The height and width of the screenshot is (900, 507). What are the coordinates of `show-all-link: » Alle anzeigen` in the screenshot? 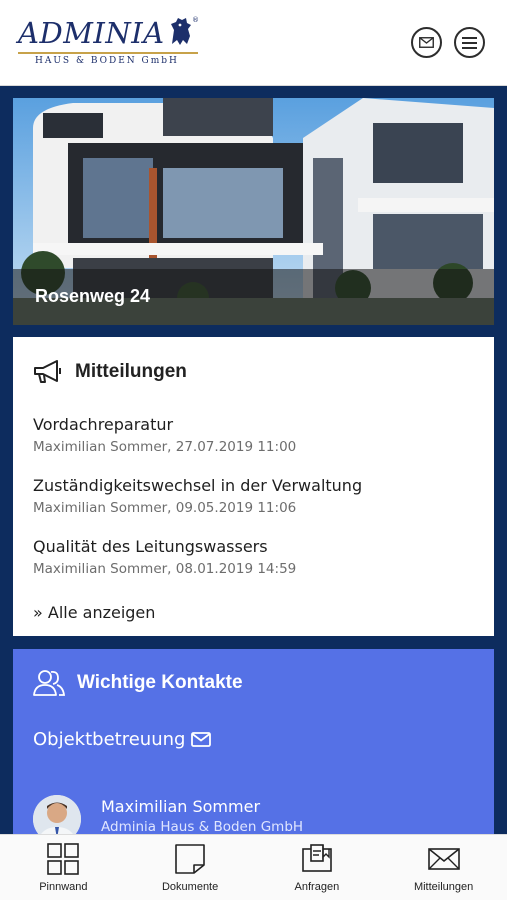 It's located at (94, 612).